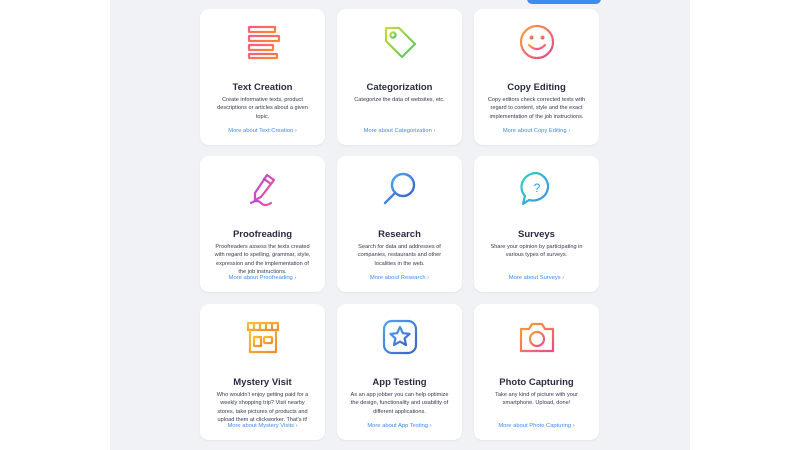 This screenshot has width=800, height=450. Describe the element at coordinates (400, 189) in the screenshot. I see `magnifier-icon` at that location.